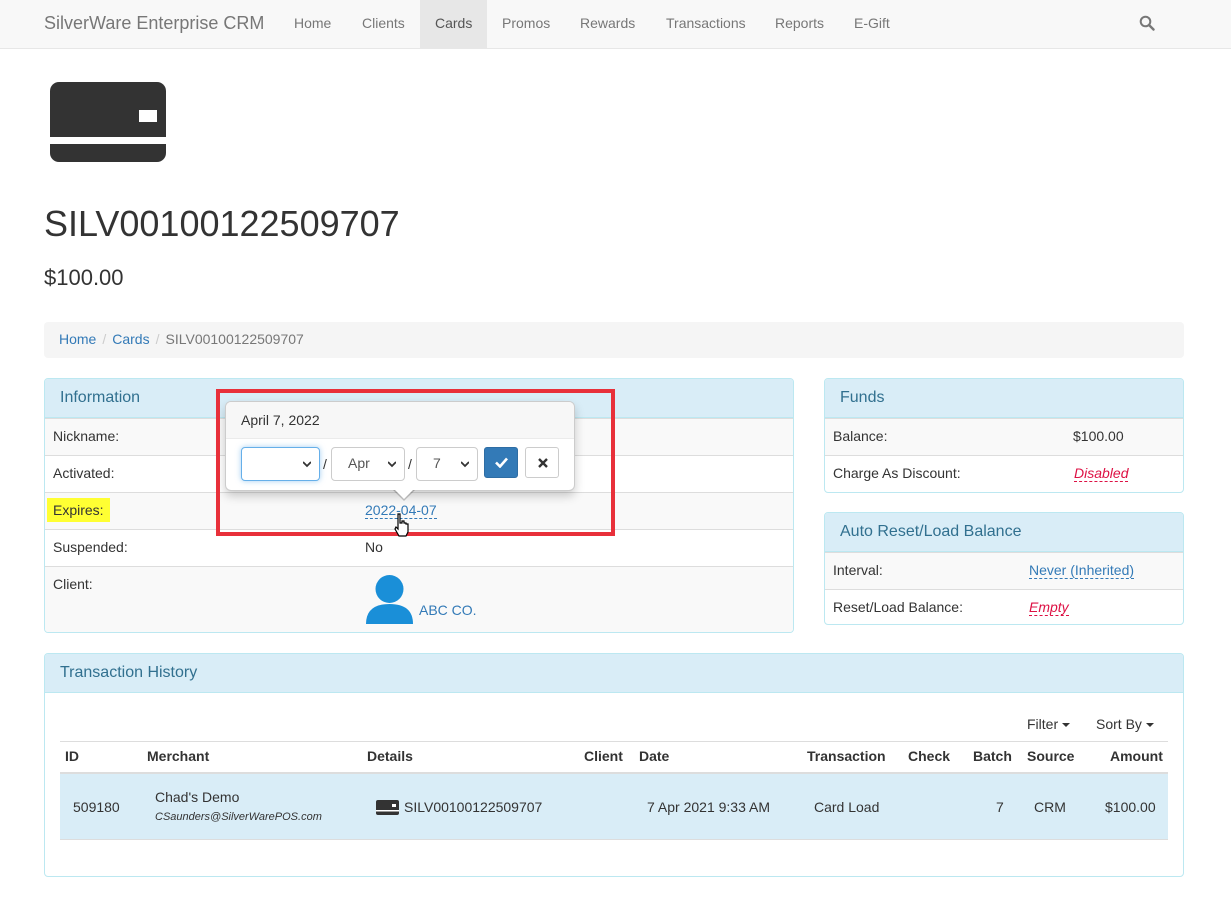  Describe the element at coordinates (454, 24) in the screenshot. I see `nav-cards: Cards` at that location.